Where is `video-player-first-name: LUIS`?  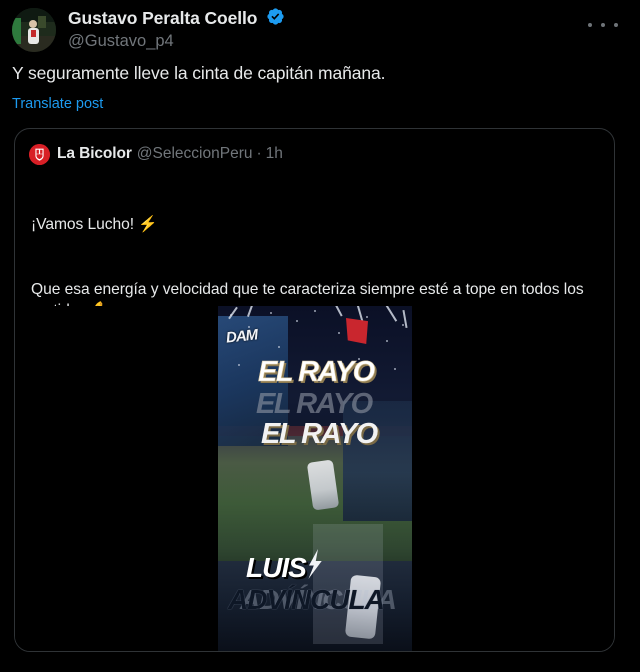 video-player-first-name: LUIS is located at coordinates (276, 567).